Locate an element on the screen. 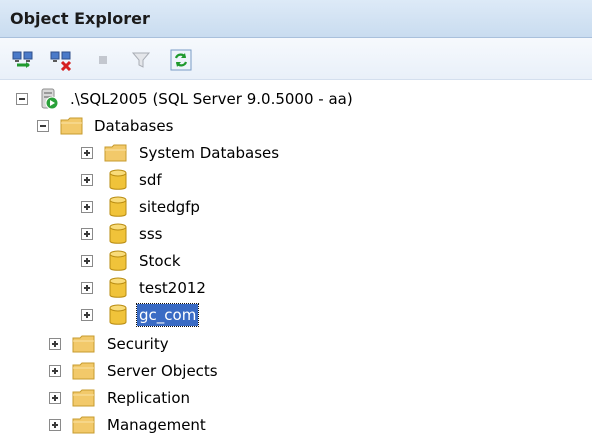 This screenshot has width=592, height=438. disconnect-button is located at coordinates (61, 60).